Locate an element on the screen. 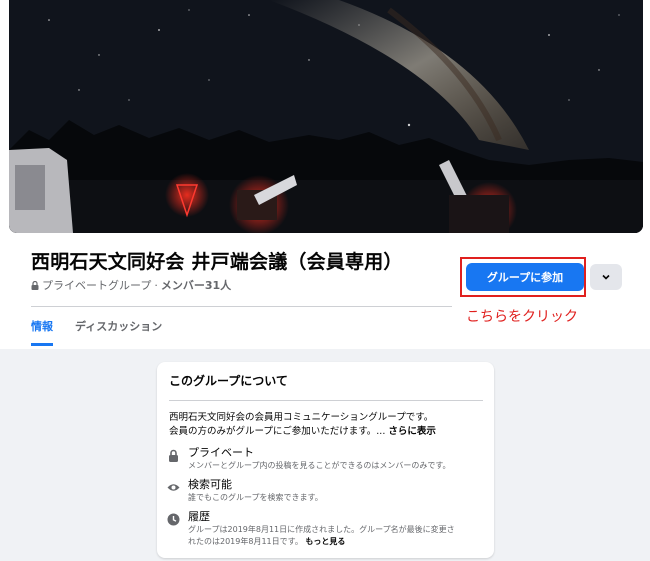 The image size is (650, 561). see-more-history-link: もっと見る is located at coordinates (325, 541).